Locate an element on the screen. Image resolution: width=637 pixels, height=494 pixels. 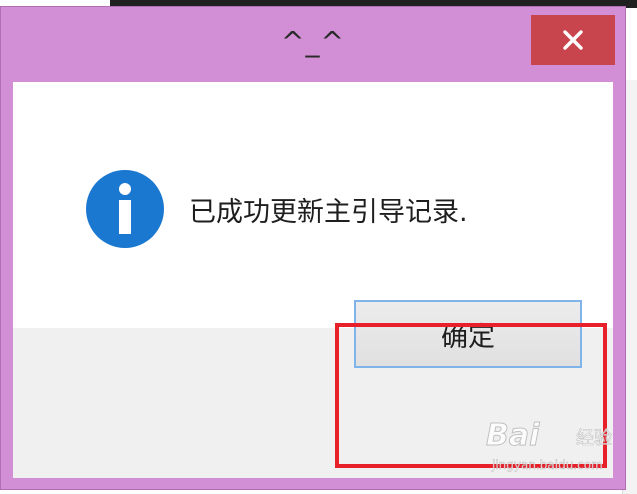
close-icon is located at coordinates (573, 40).